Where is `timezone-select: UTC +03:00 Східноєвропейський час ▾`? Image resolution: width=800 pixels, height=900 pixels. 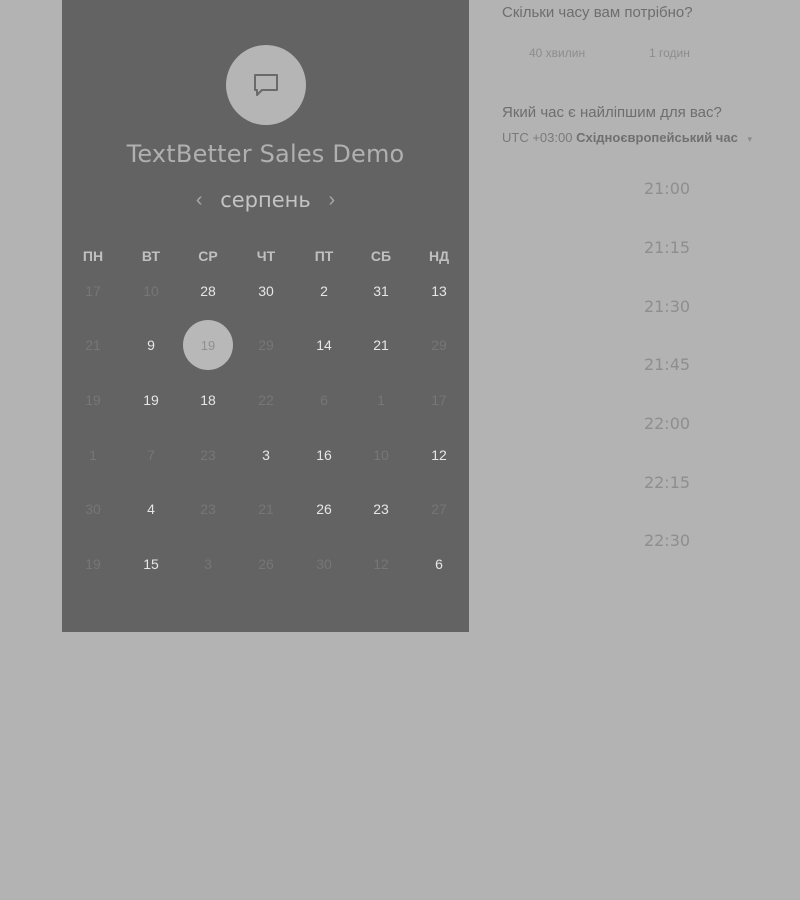 timezone-select: UTC +03:00 Східноєвропейський час ▾ is located at coordinates (627, 137).